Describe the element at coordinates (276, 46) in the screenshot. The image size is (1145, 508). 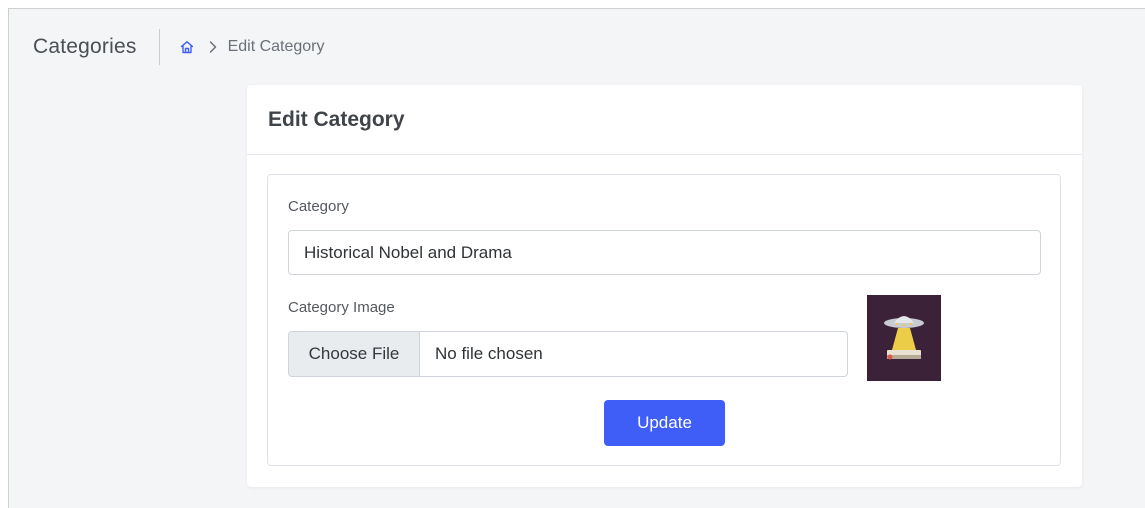
I see `breadcrumb-current: Edit Category` at that location.